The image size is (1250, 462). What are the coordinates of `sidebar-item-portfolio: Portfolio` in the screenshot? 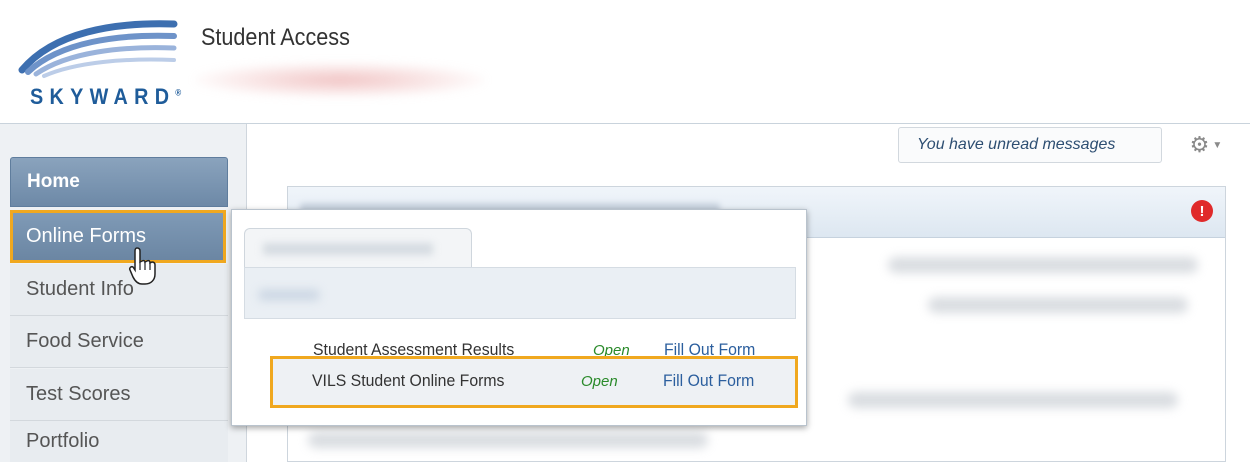 It's located at (119, 441).